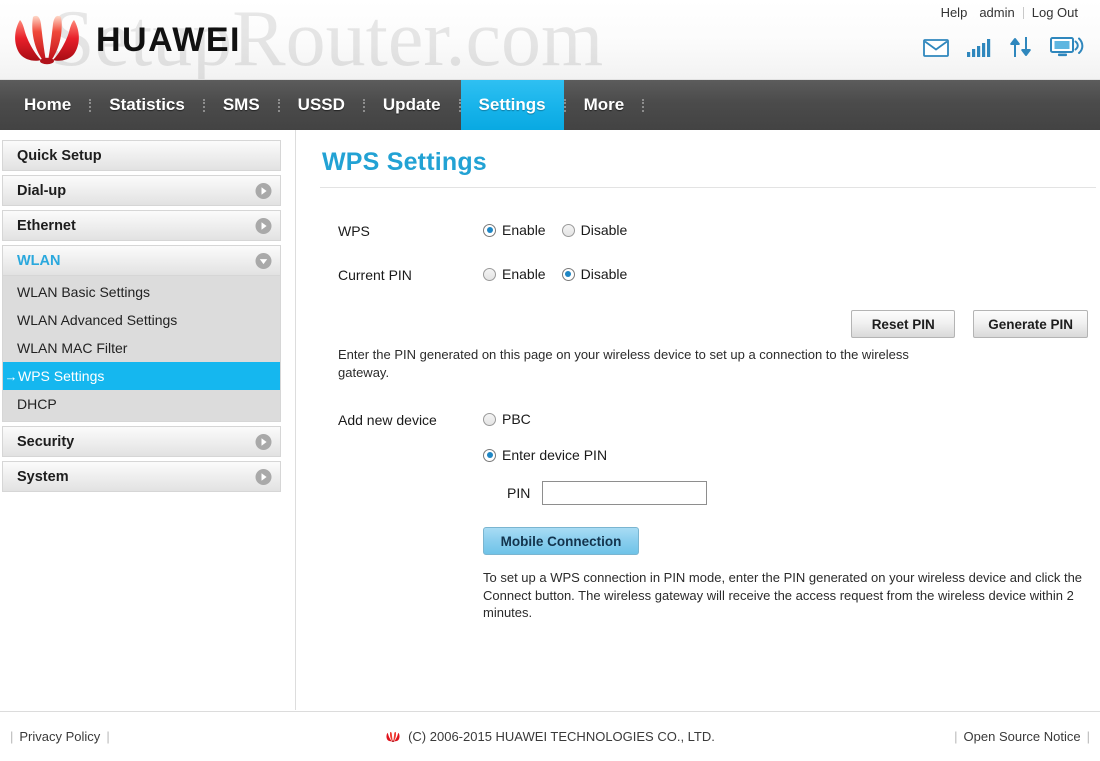 The width and height of the screenshot is (1100, 761). What do you see at coordinates (594, 230) in the screenshot?
I see `wps-disable-option: Disable` at bounding box center [594, 230].